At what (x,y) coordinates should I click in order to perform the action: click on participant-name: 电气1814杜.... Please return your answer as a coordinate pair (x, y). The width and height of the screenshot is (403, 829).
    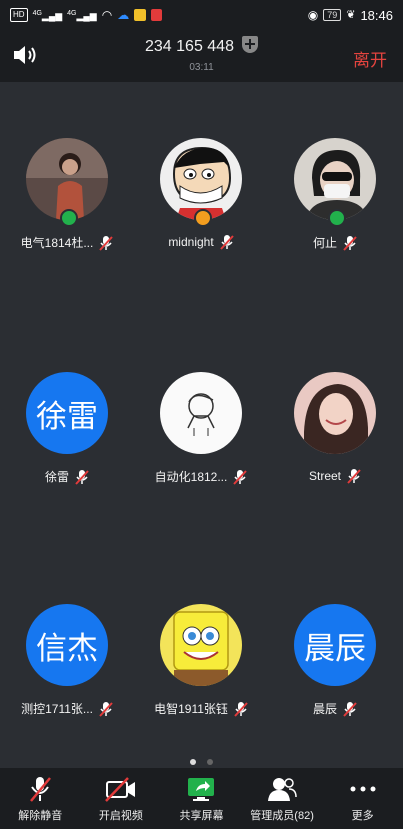
    Looking at the image, I should click on (57, 243).